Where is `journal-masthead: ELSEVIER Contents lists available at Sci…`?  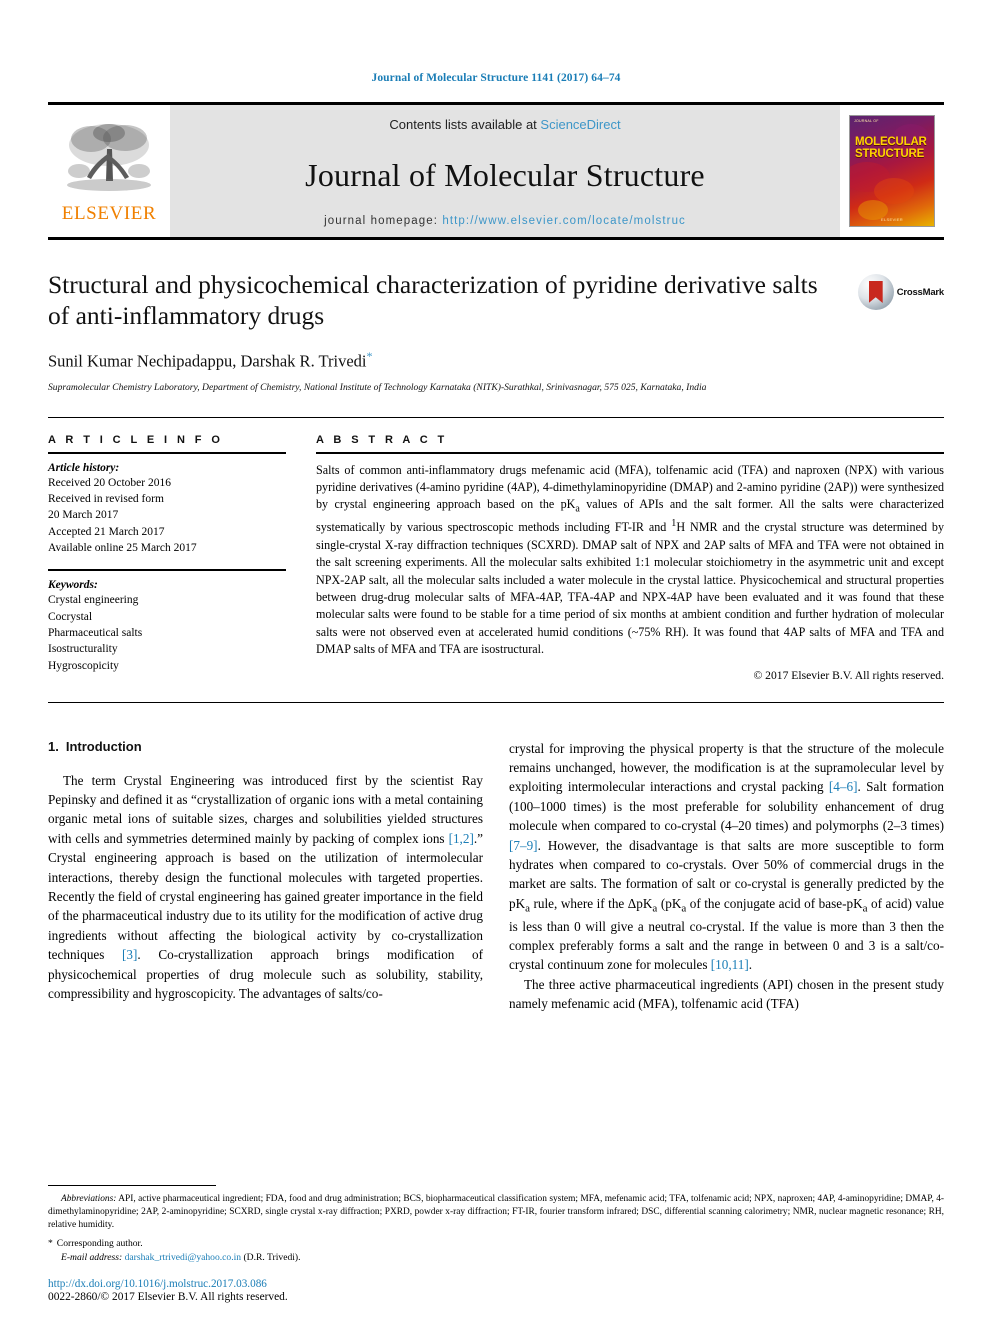 journal-masthead: ELSEVIER Contents lists available at Sci… is located at coordinates (496, 171).